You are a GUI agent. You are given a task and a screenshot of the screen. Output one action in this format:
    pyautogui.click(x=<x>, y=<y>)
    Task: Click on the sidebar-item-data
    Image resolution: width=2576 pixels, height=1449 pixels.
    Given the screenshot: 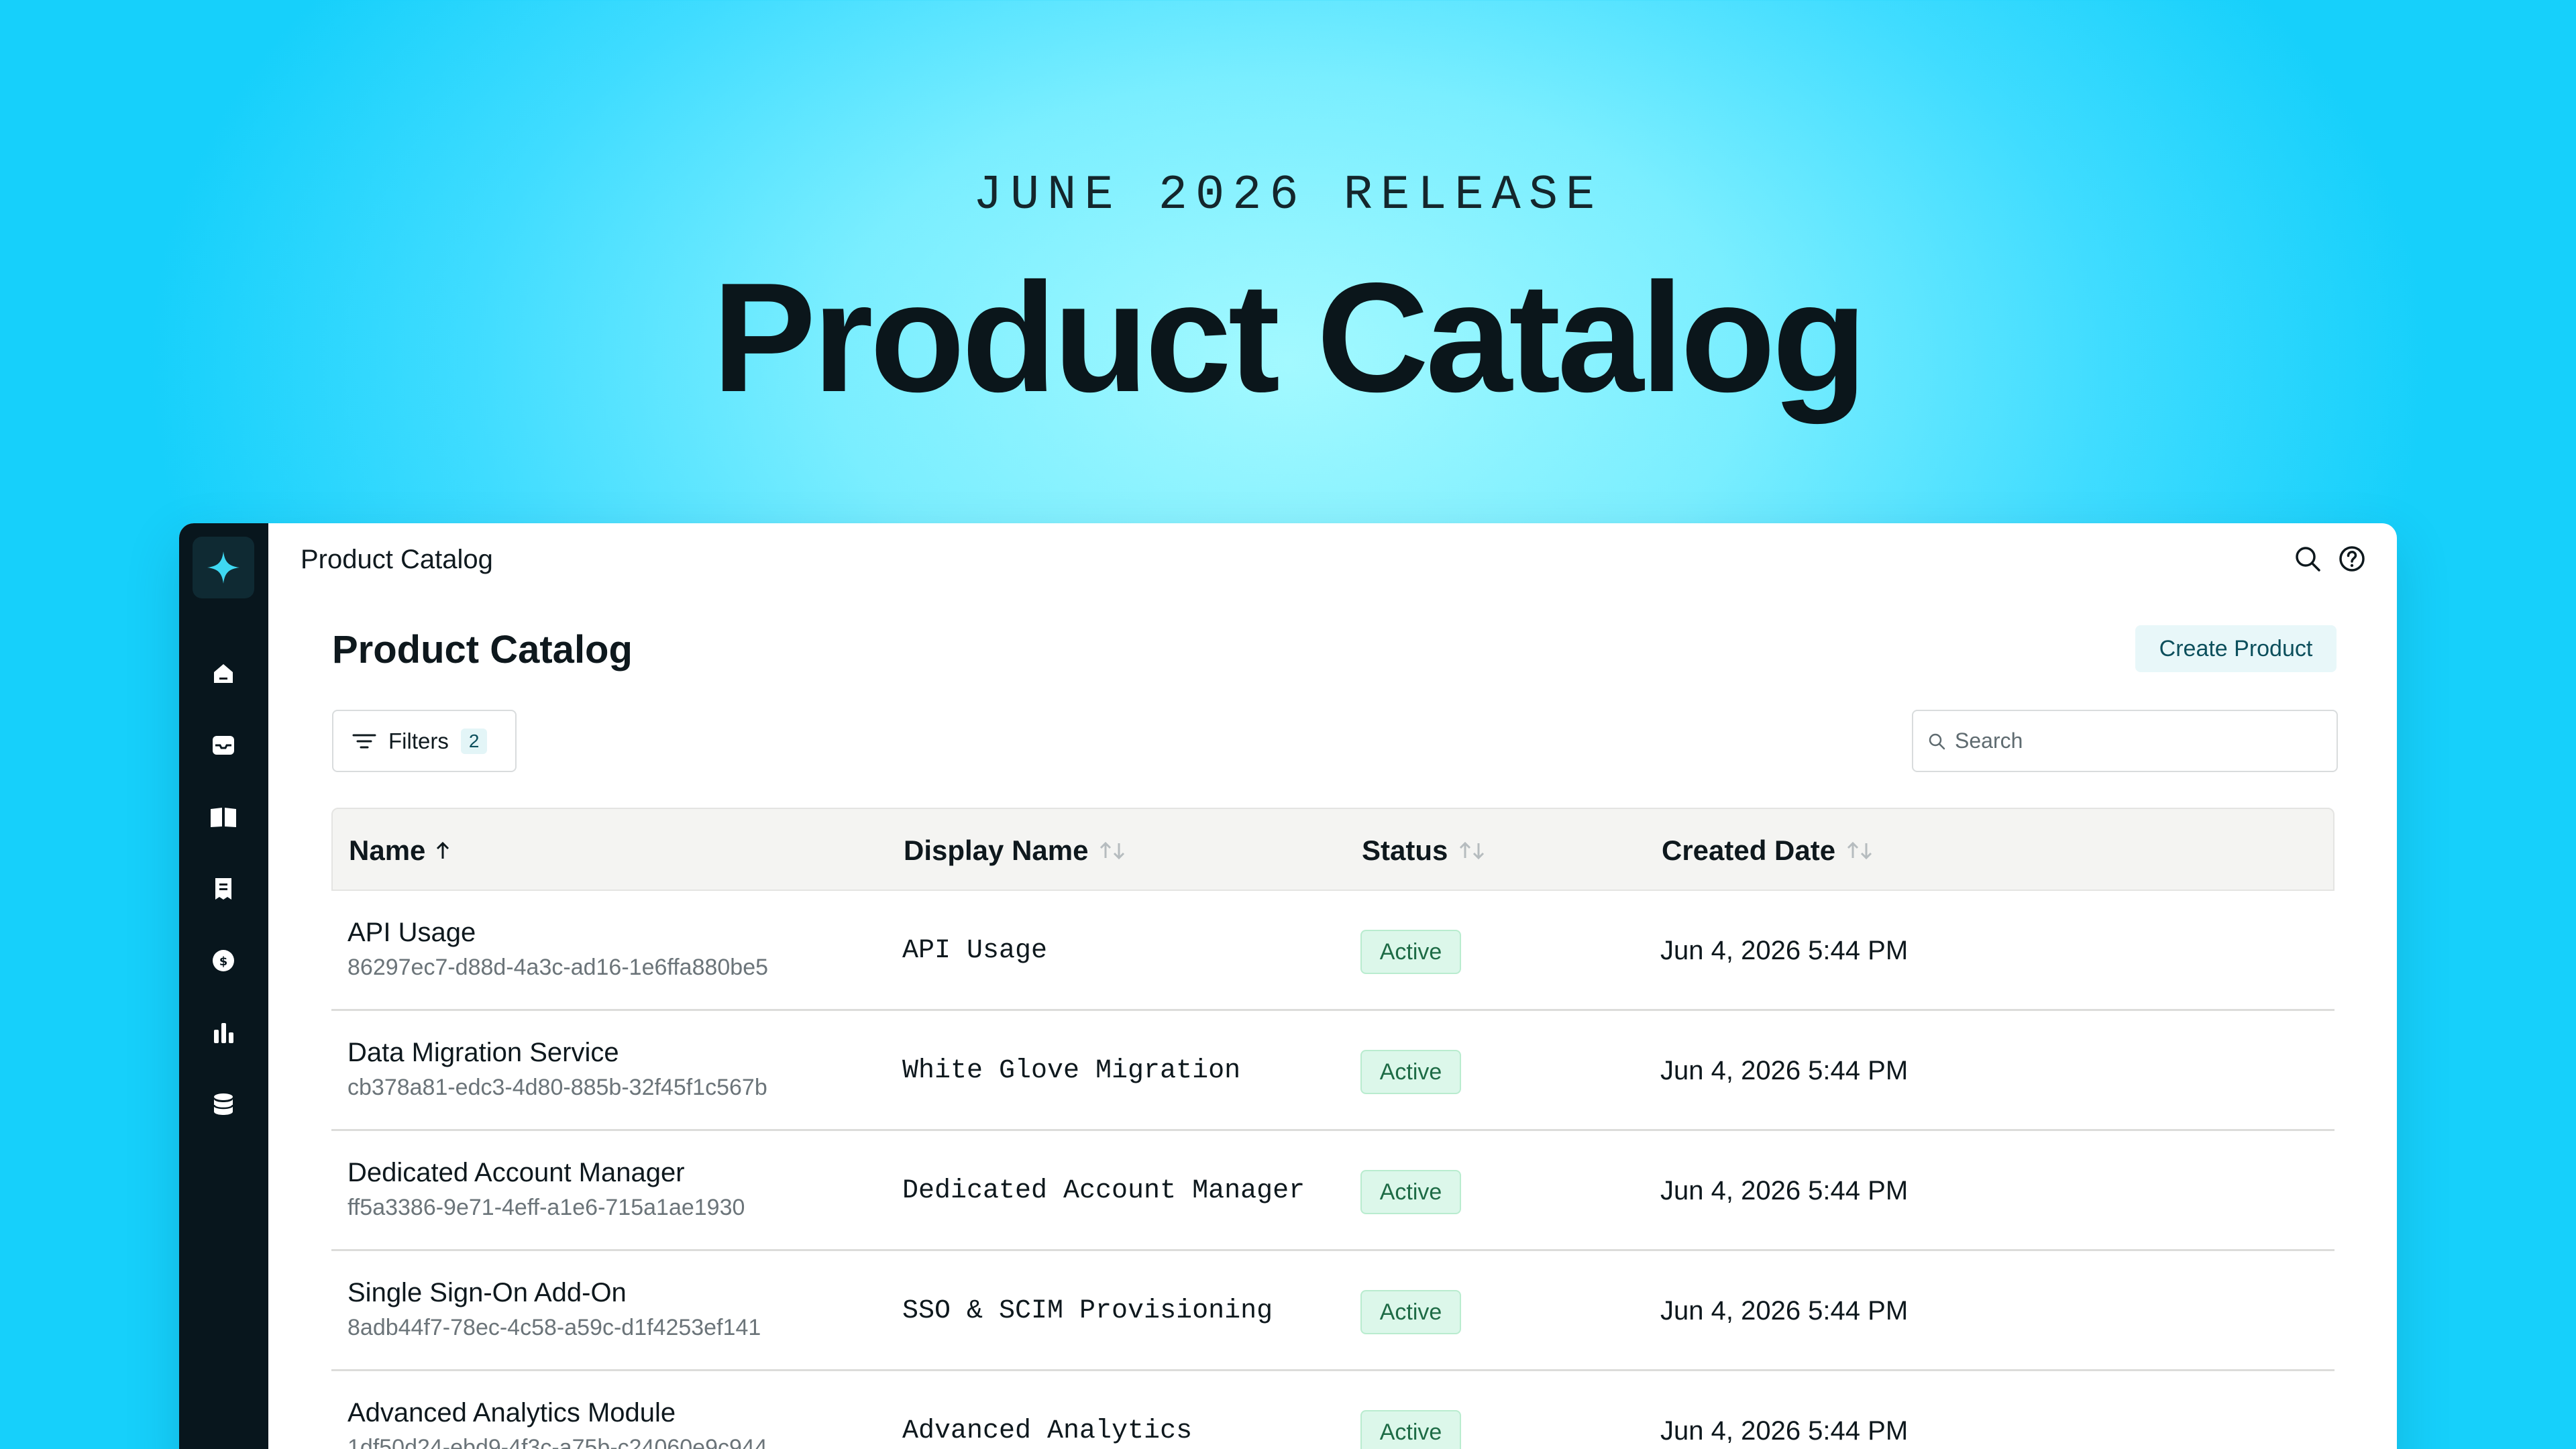 What is the action you would take?
    pyautogui.click(x=223, y=1104)
    